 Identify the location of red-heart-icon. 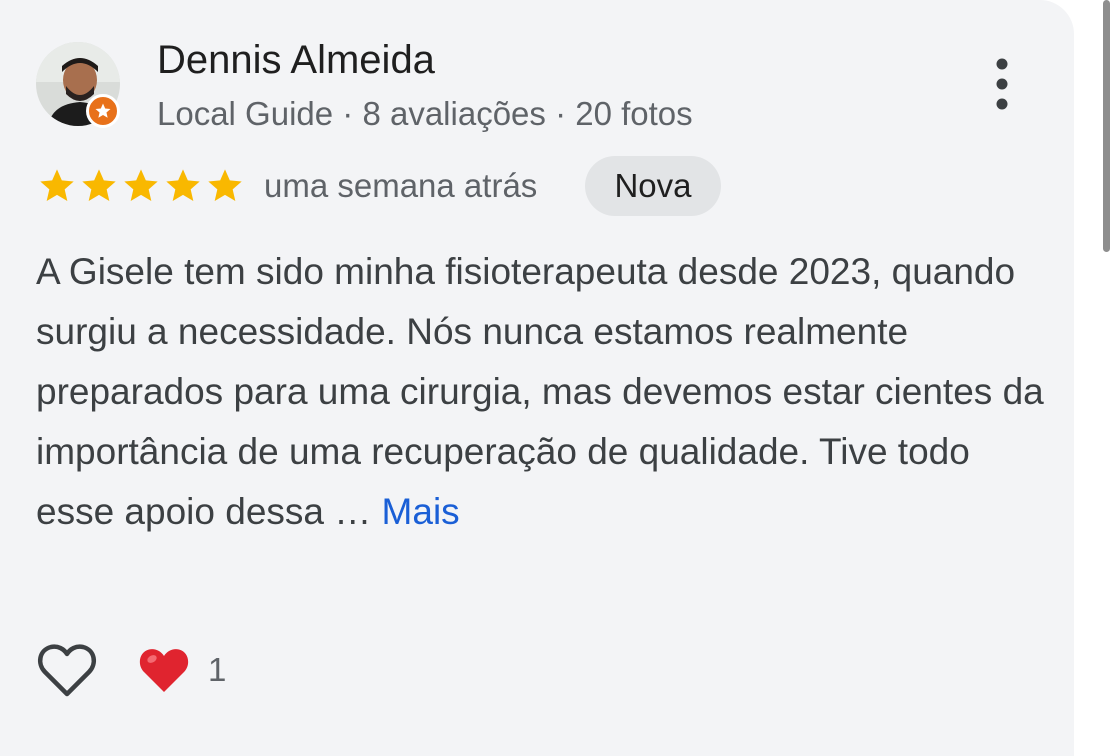
(164, 670).